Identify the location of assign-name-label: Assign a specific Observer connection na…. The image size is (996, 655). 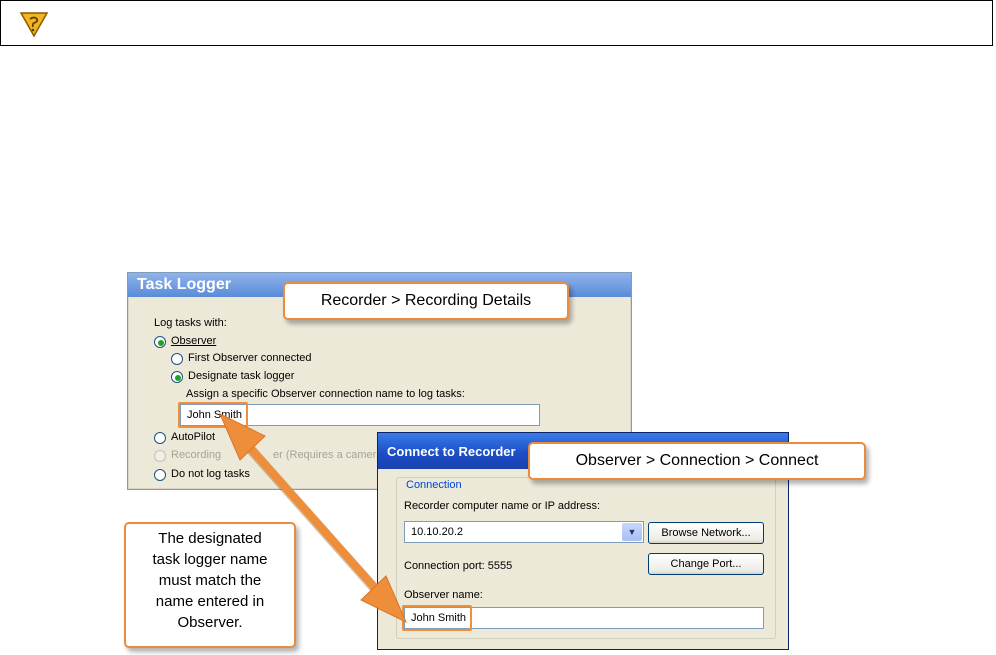
(325, 394).